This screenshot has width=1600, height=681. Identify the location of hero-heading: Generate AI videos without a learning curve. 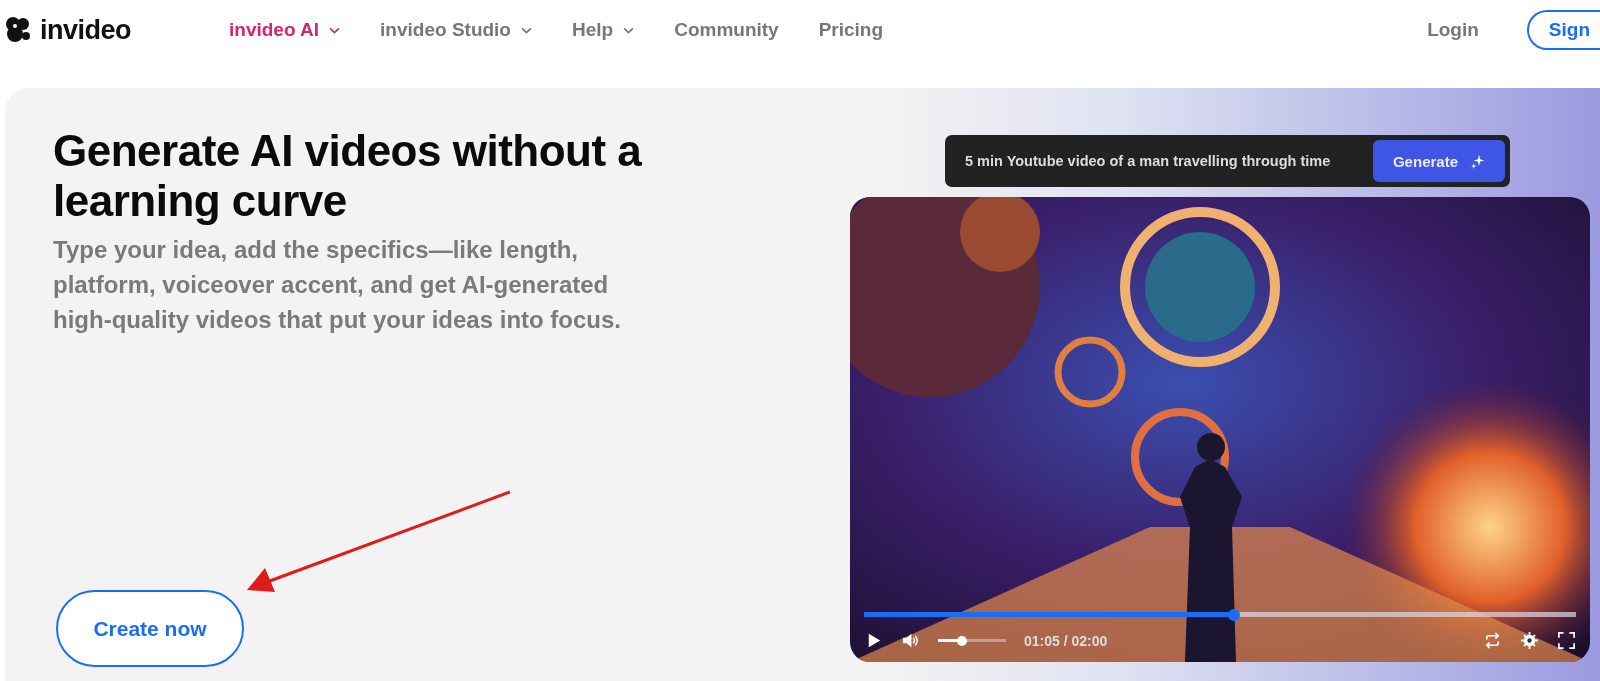
(348, 176).